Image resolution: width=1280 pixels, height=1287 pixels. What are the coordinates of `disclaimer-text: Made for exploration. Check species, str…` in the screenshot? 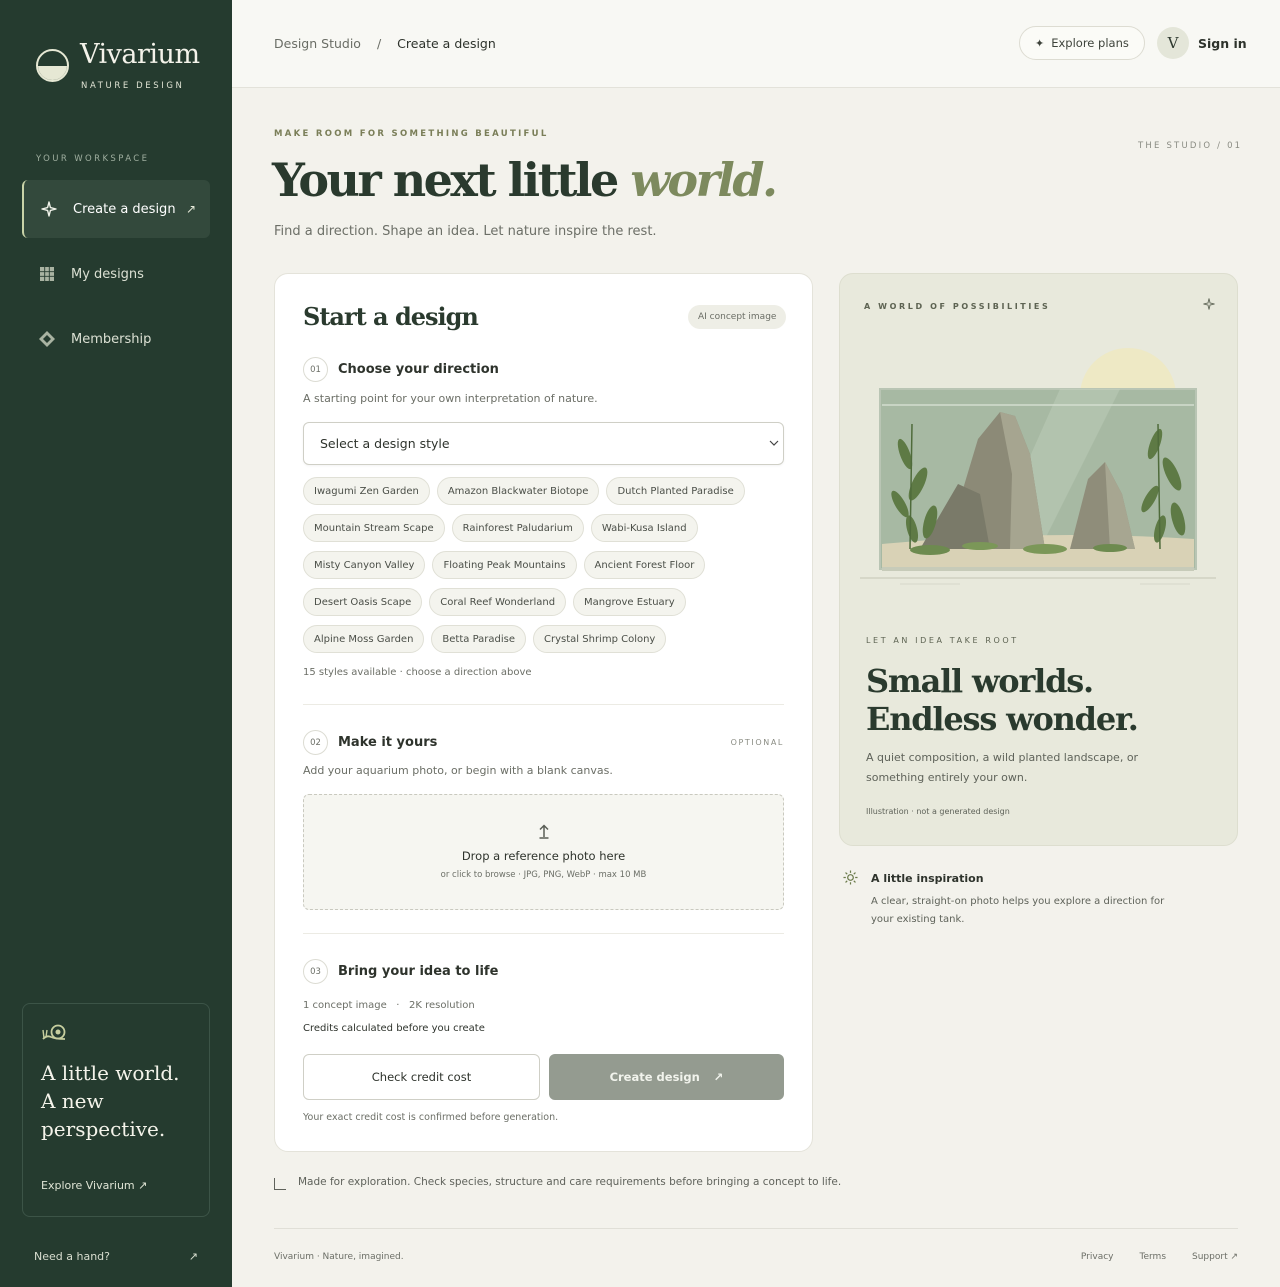 It's located at (570, 1182).